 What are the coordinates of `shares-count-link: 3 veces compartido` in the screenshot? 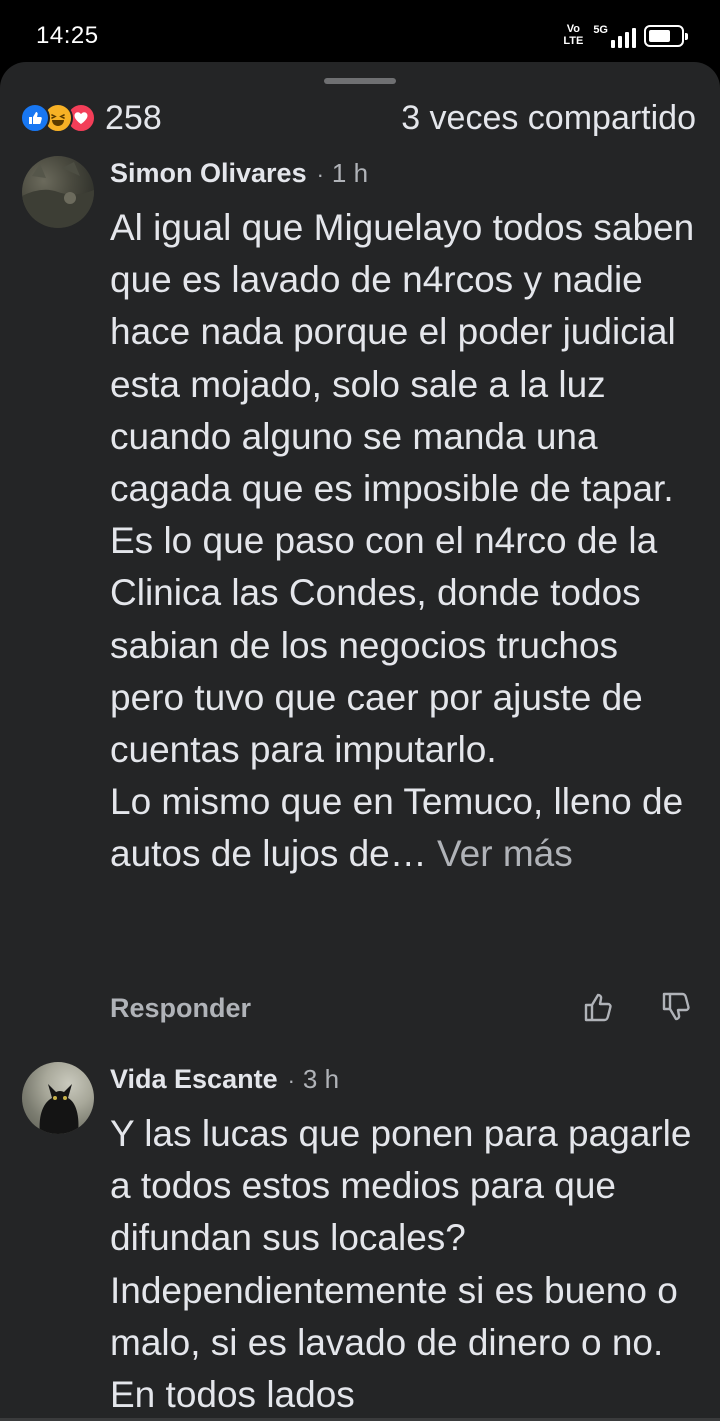 It's located at (548, 118).